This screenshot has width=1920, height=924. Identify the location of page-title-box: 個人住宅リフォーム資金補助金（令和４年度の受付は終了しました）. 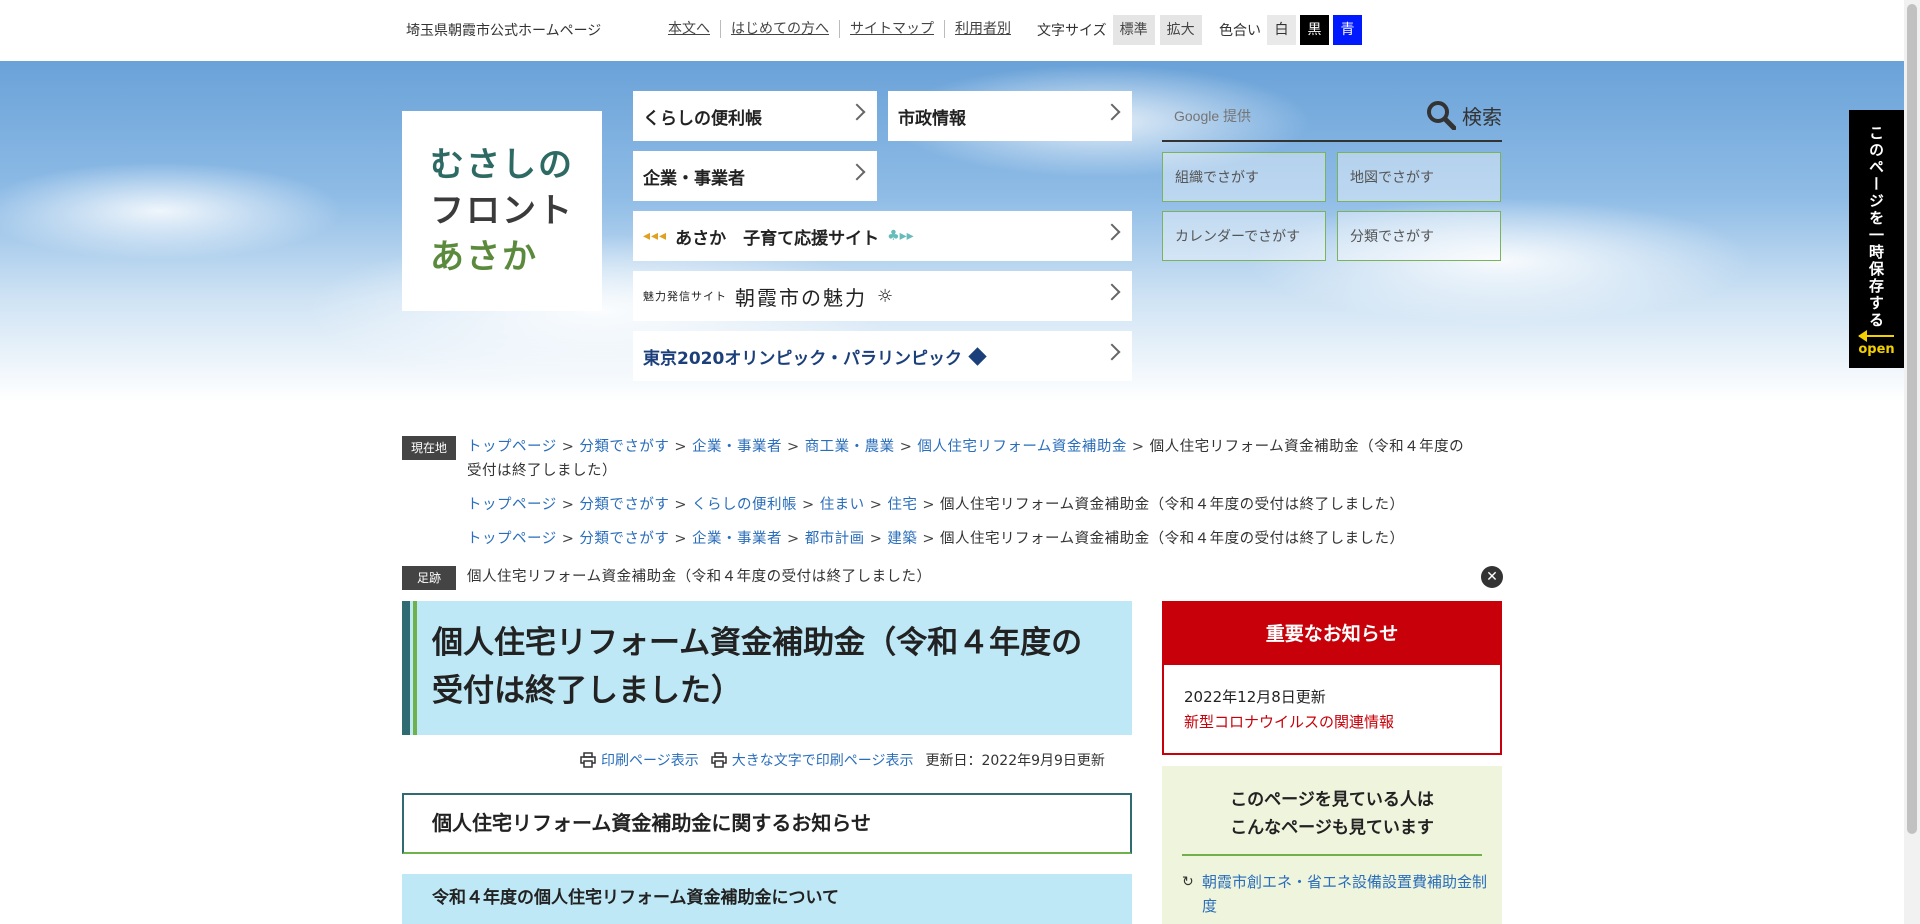
(767, 668).